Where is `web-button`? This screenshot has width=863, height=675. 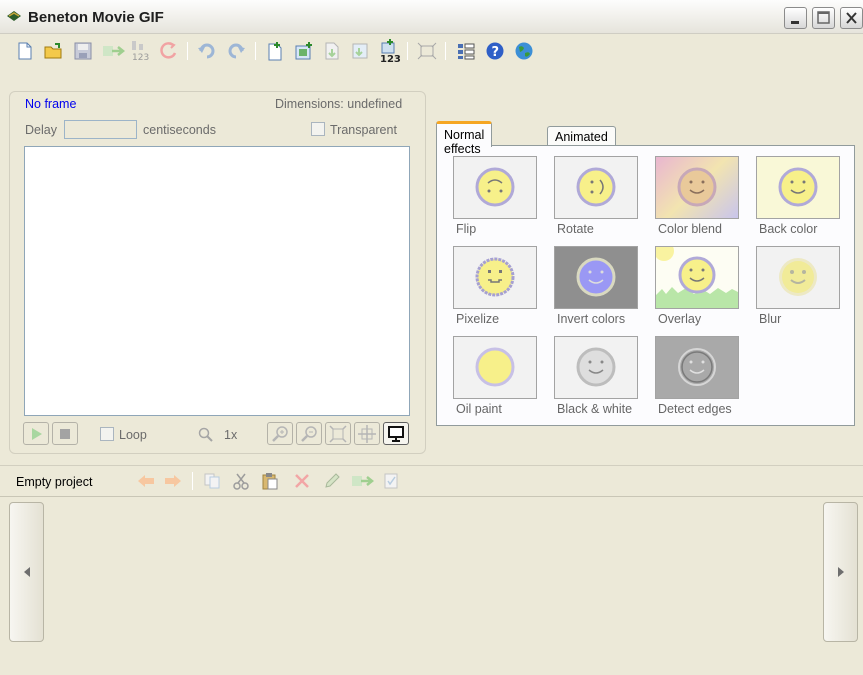
web-button is located at coordinates (524, 51).